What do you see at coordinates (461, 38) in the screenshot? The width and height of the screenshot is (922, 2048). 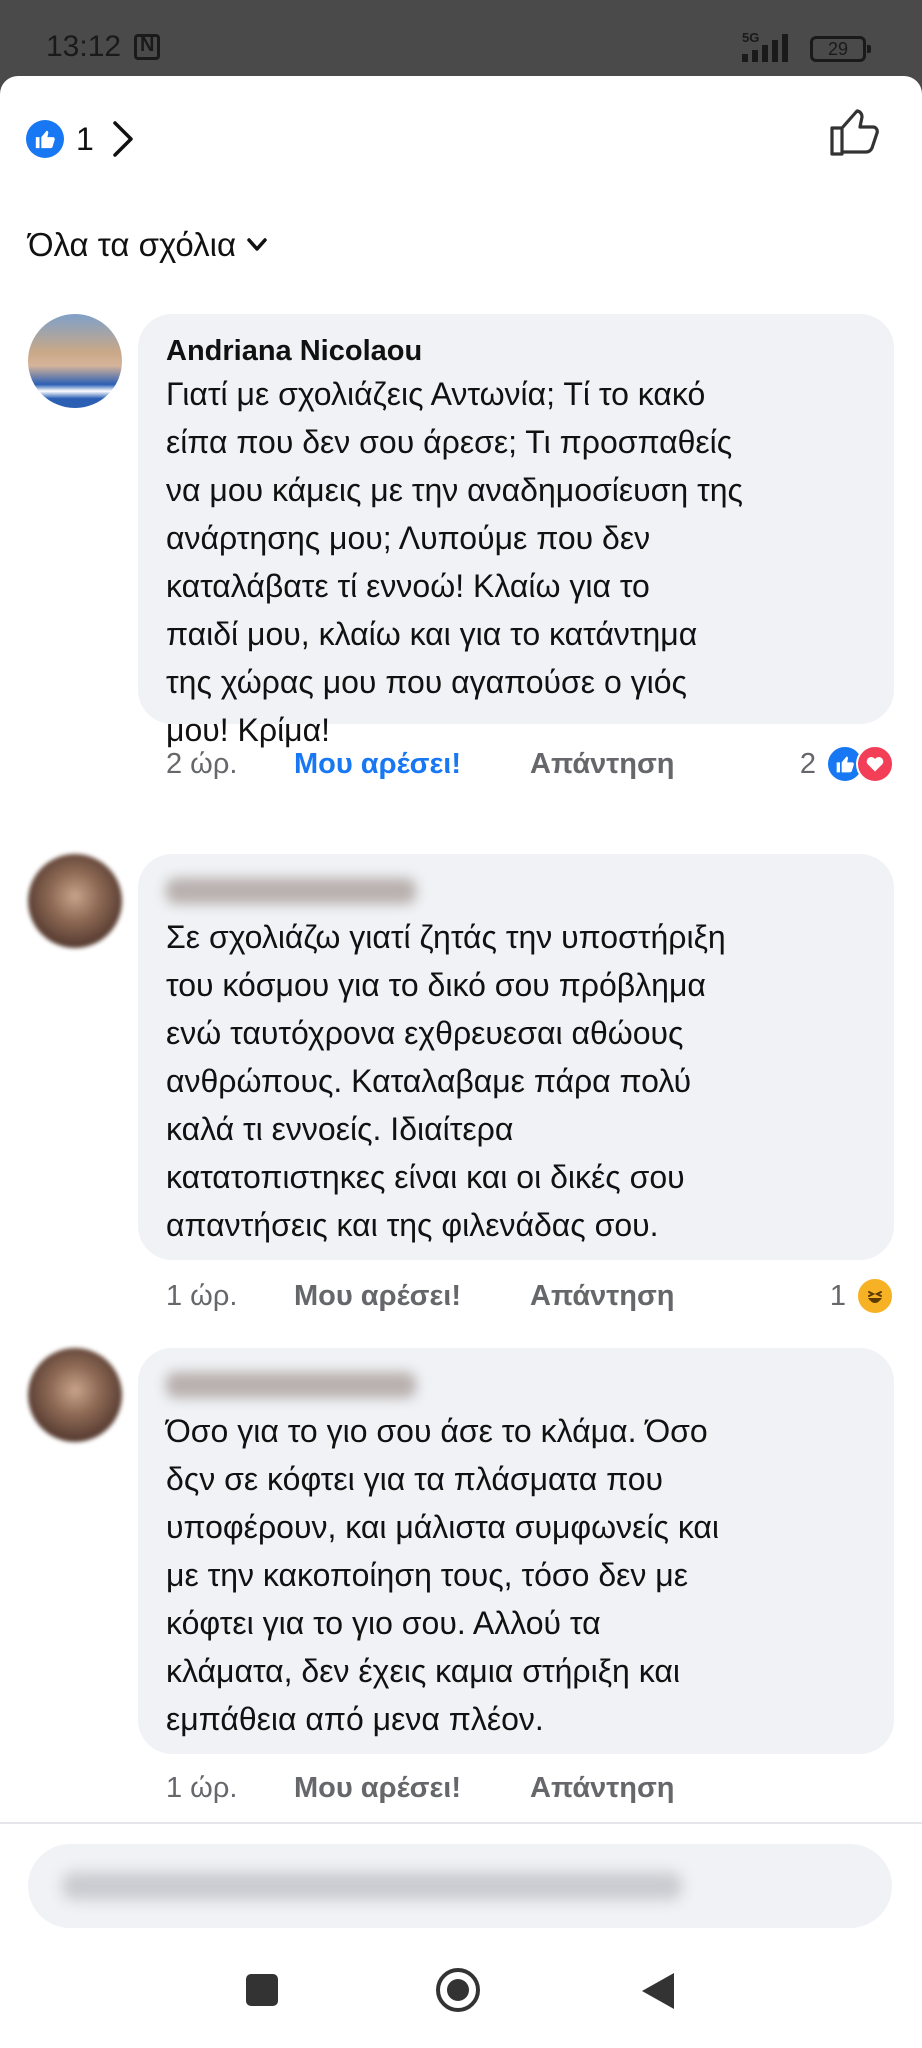 I see `status-bar: 13:12 5G 29` at bounding box center [461, 38].